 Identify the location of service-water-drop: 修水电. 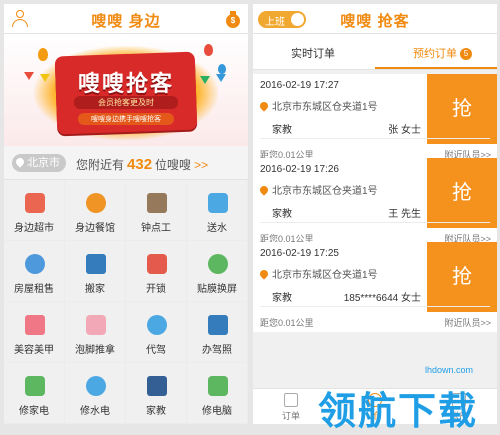
(95, 393).